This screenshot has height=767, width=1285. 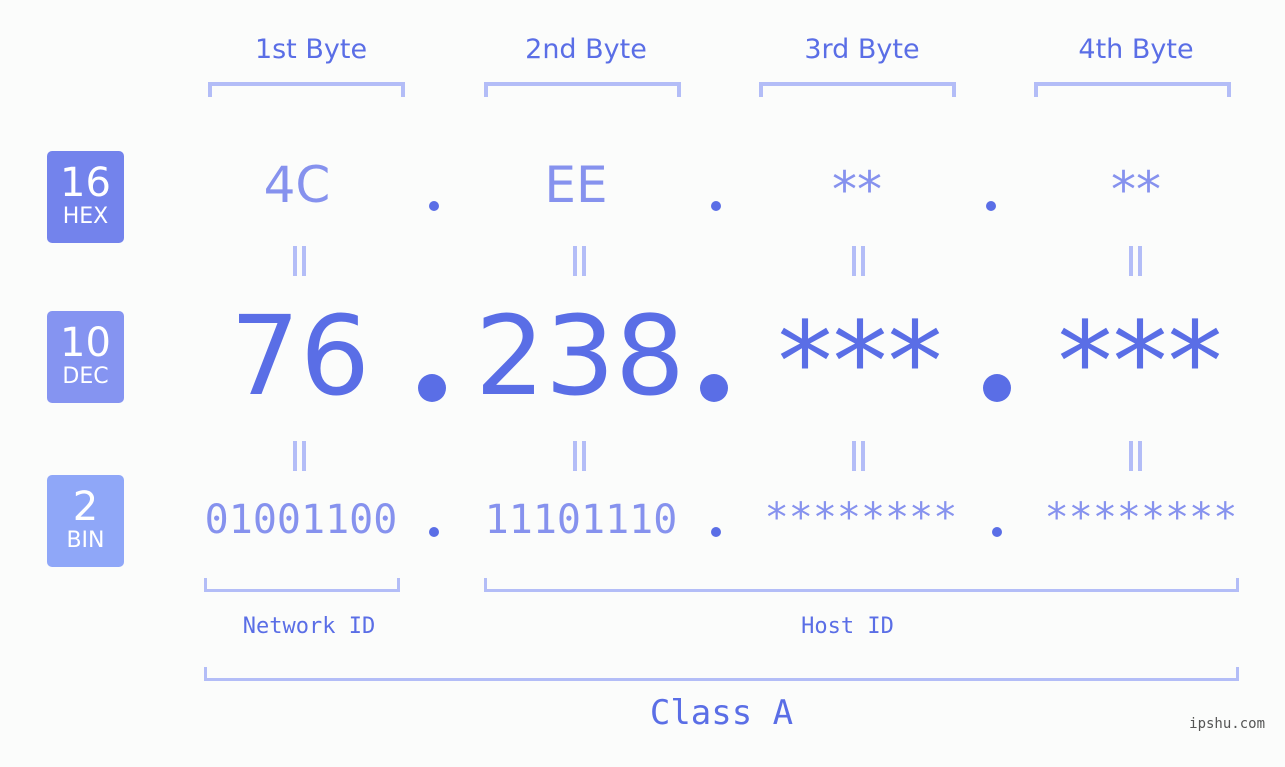 I want to click on hex-badge: 16 HEX, so click(x=85, y=197).